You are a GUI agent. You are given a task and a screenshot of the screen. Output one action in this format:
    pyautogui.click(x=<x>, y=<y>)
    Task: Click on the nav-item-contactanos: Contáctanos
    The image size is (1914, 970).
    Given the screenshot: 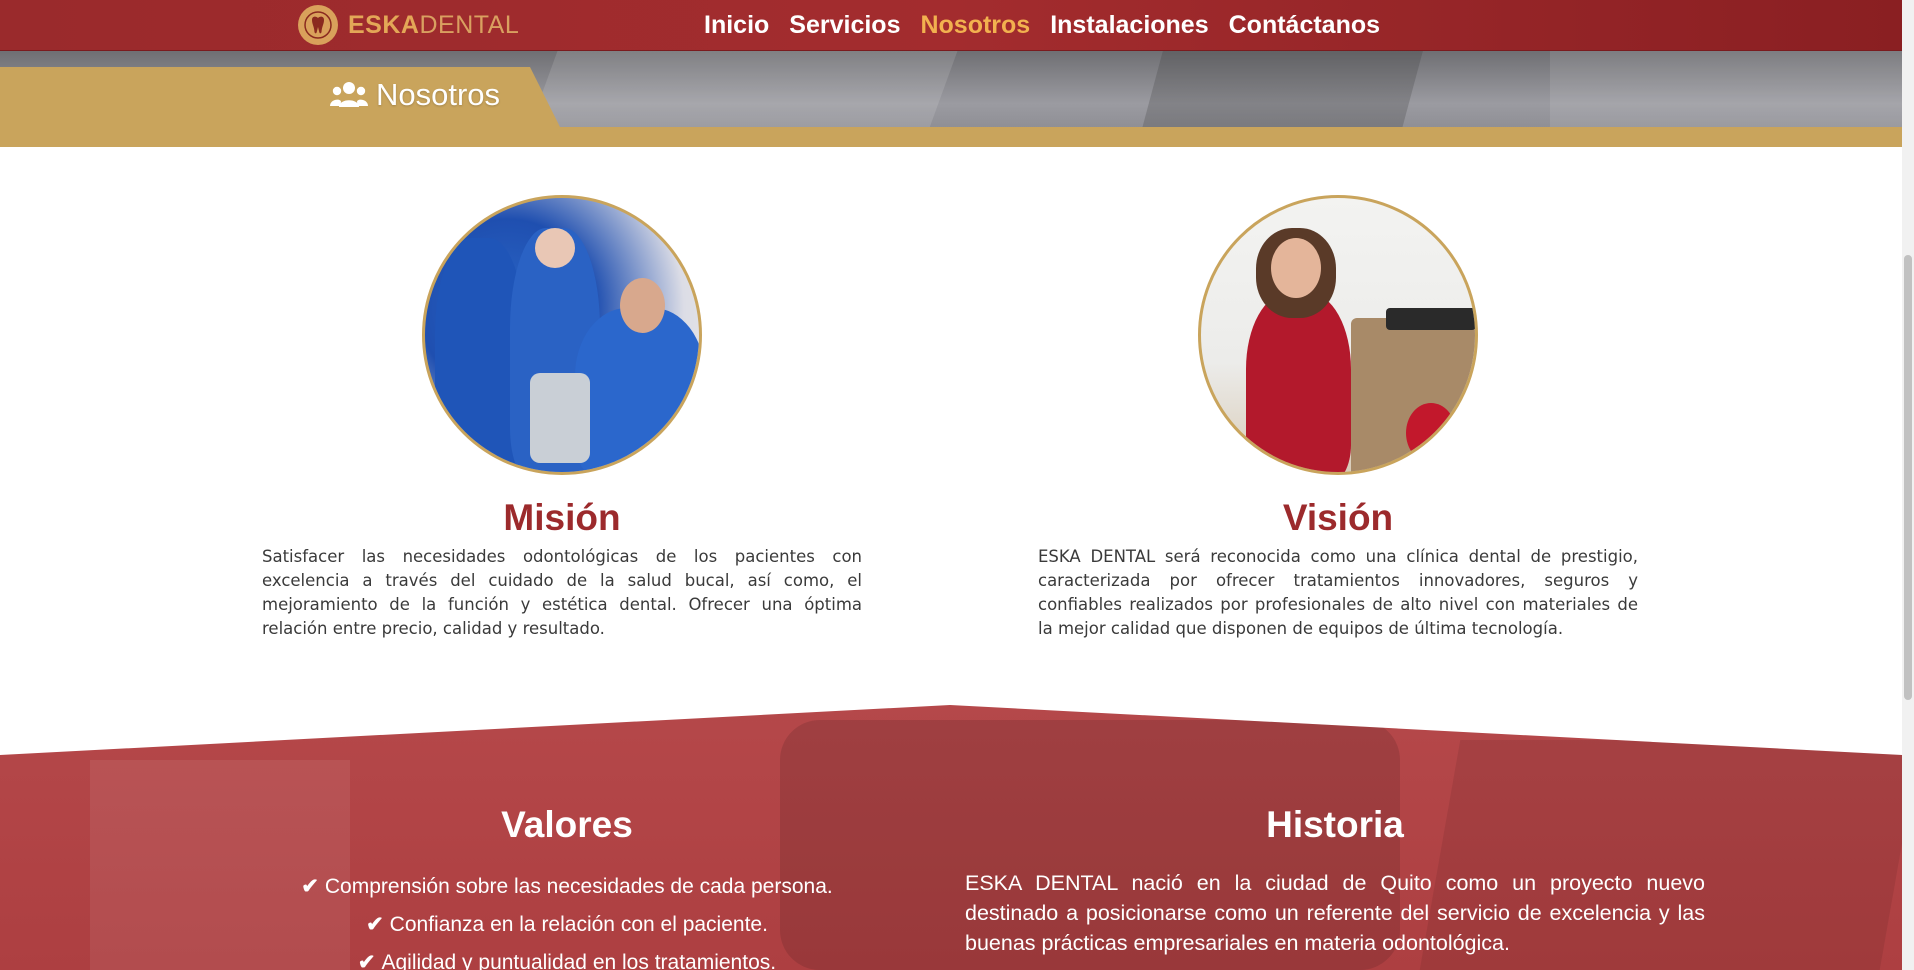 What is the action you would take?
    pyautogui.click(x=1304, y=25)
    